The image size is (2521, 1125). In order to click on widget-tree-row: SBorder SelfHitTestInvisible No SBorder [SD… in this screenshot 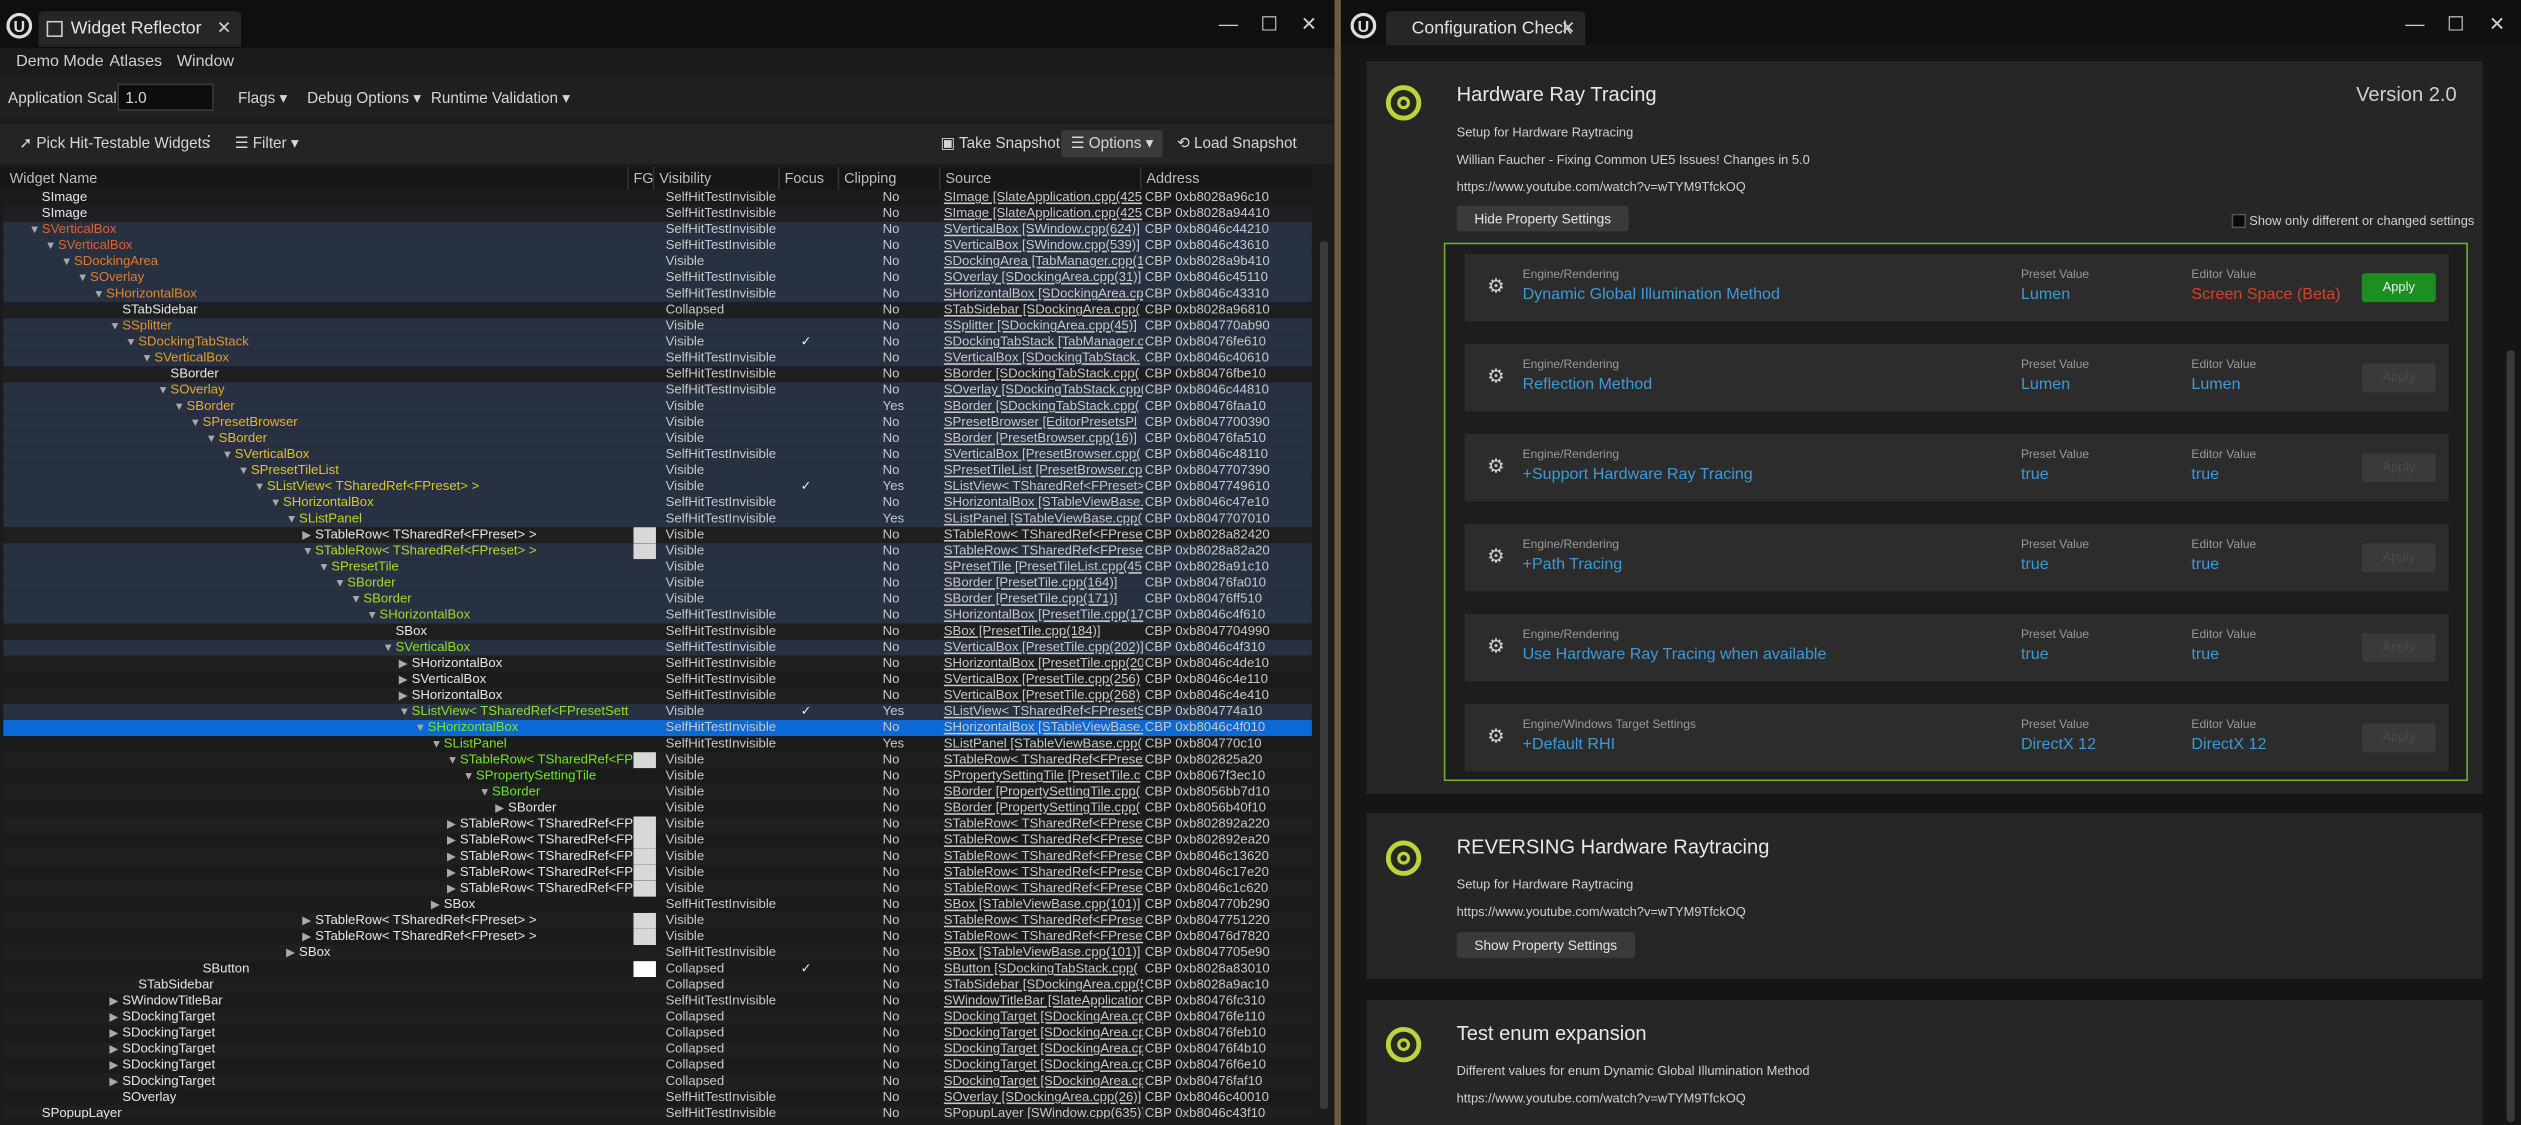, I will do `click(657, 374)`.